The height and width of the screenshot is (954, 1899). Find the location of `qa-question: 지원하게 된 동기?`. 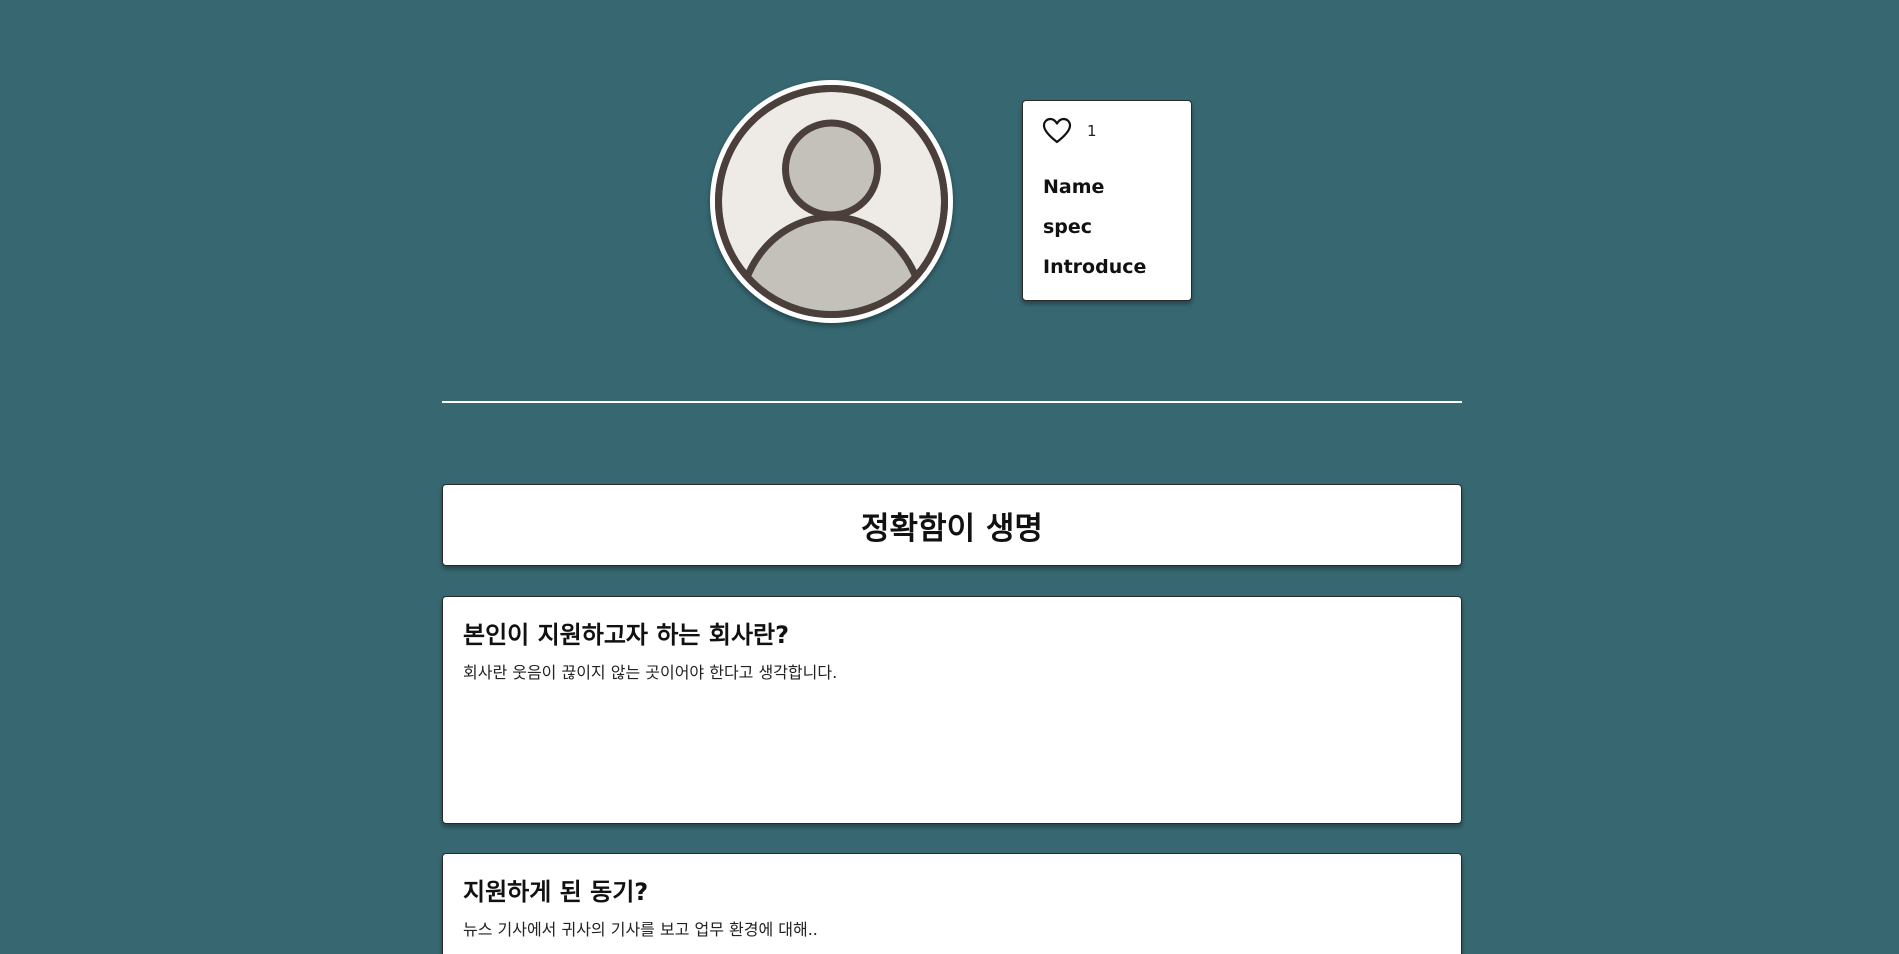

qa-question: 지원하게 된 동기? is located at coordinates (556, 892).